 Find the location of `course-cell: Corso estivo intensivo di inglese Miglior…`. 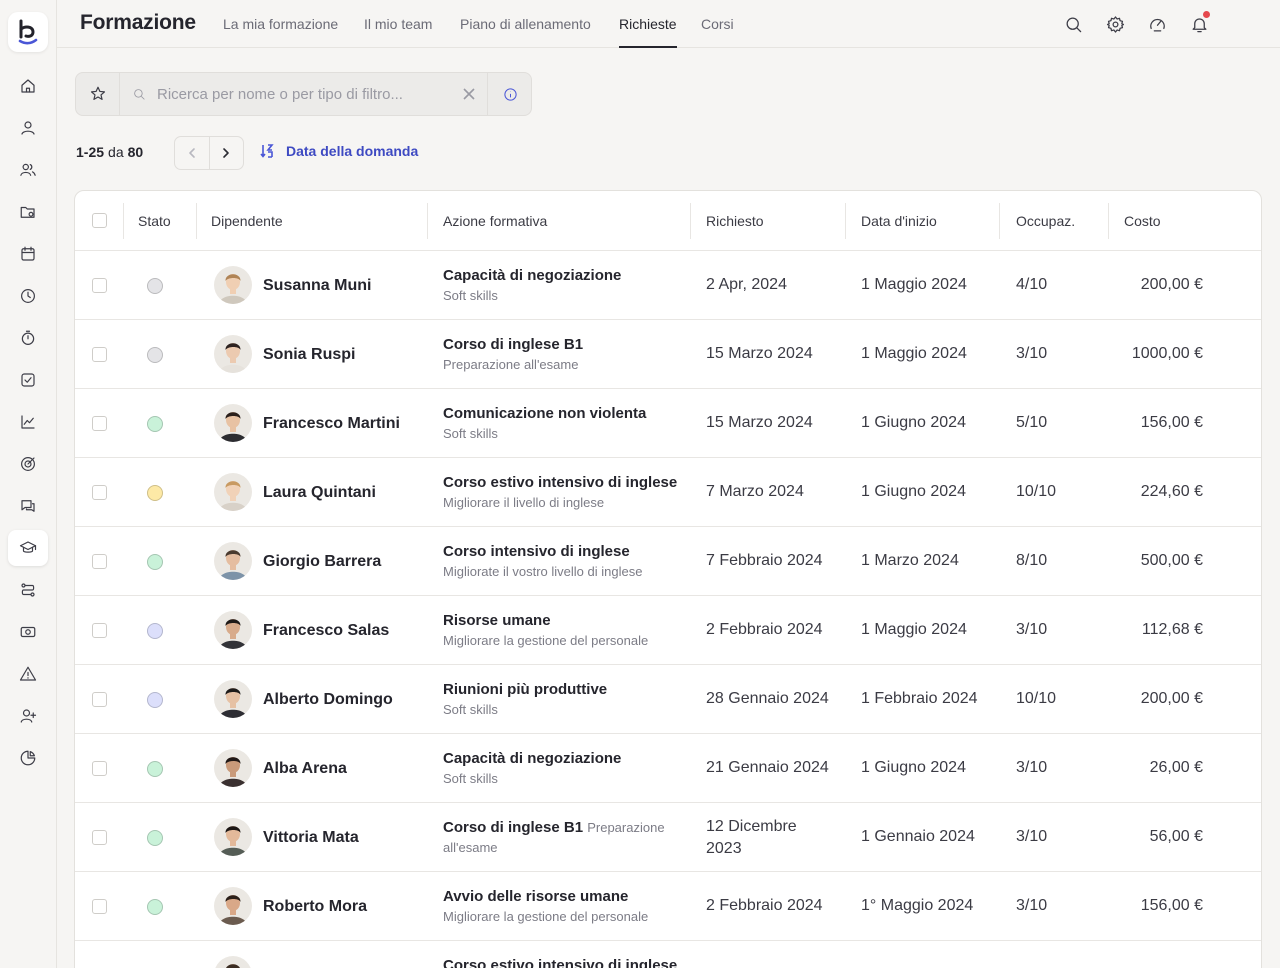

course-cell: Corso estivo intensivo di inglese Miglior… is located at coordinates (565, 492).